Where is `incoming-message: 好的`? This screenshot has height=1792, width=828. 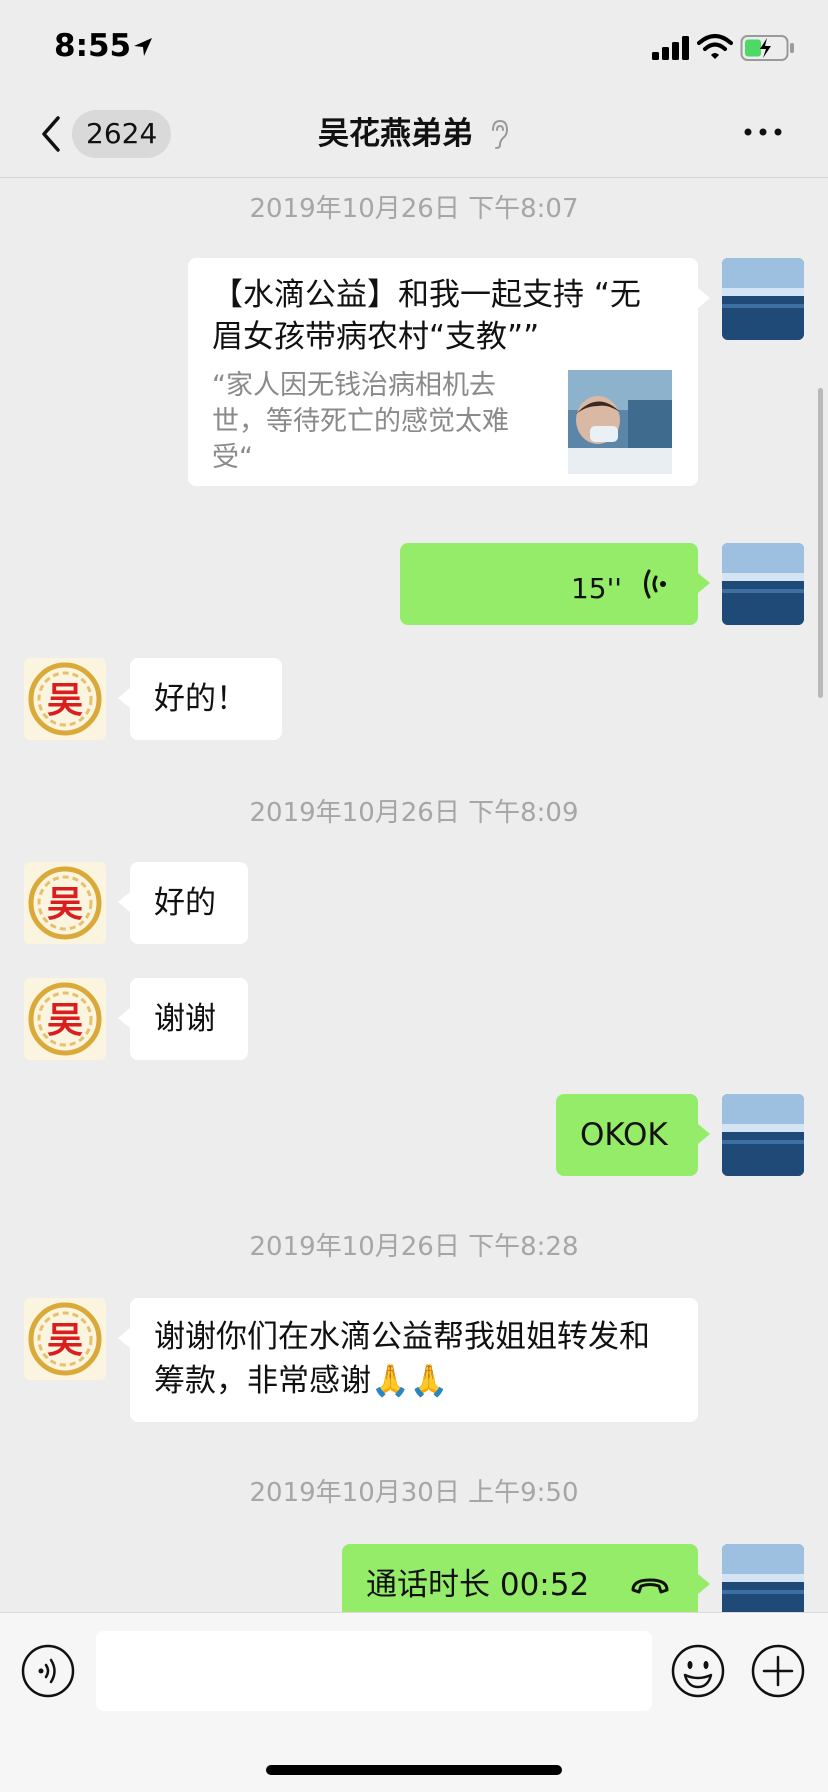
incoming-message: 好的 is located at coordinates (183, 903).